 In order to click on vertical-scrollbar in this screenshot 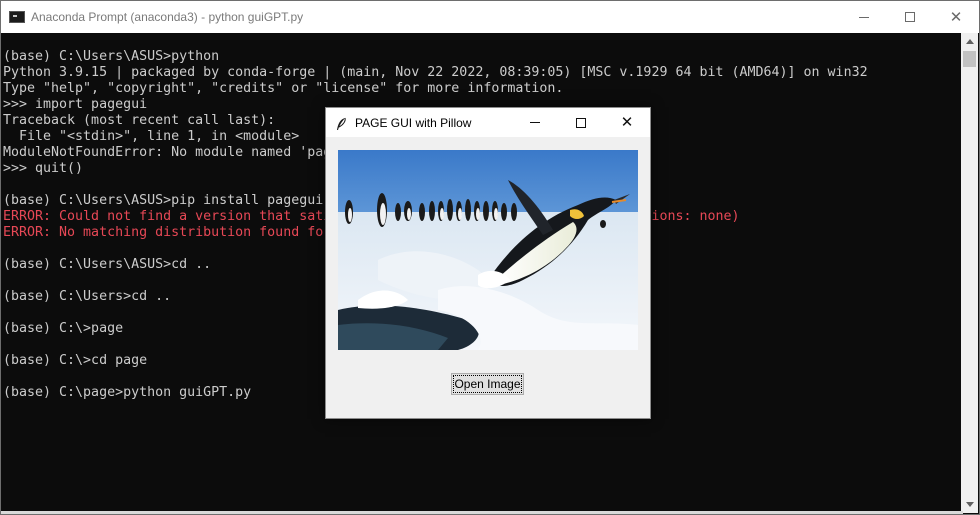, I will do `click(969, 273)`.